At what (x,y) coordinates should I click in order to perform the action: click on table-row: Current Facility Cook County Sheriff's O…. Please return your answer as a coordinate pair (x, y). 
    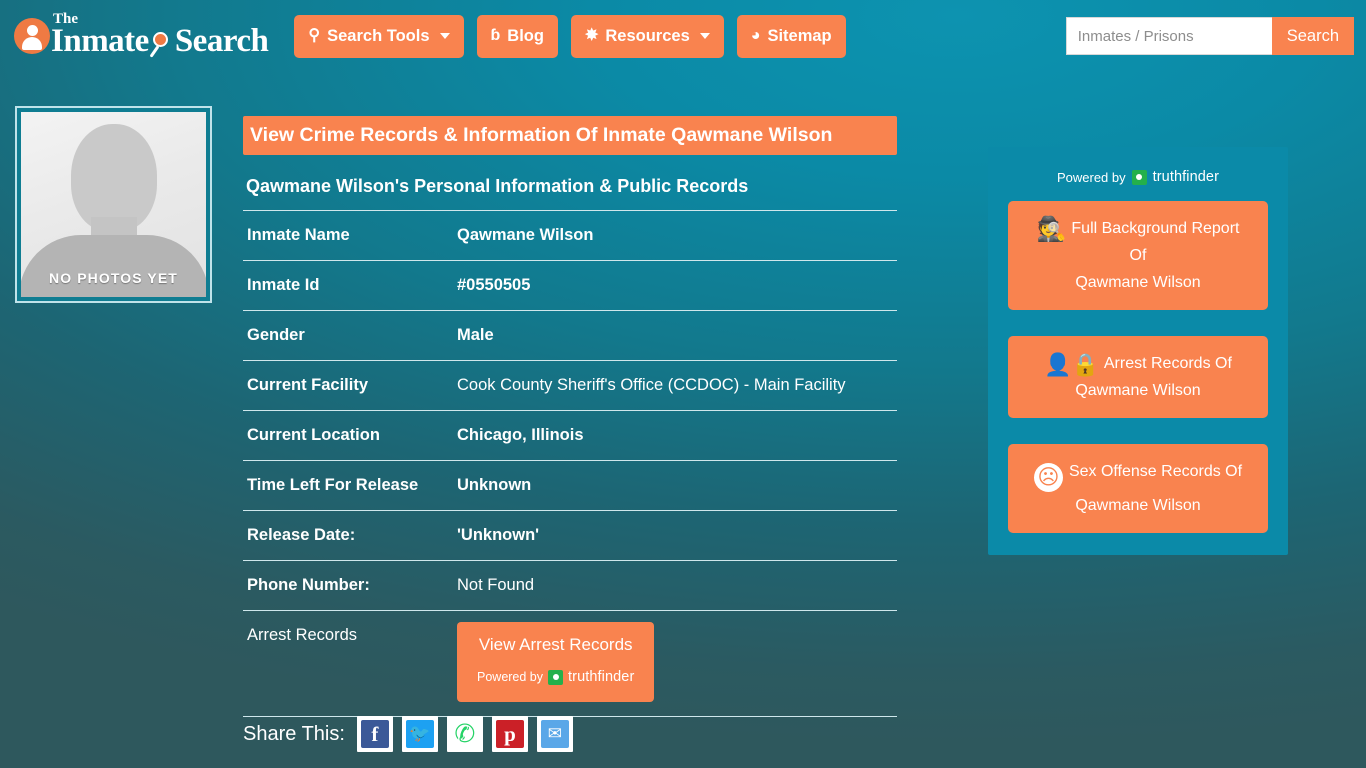
    Looking at the image, I should click on (570, 385).